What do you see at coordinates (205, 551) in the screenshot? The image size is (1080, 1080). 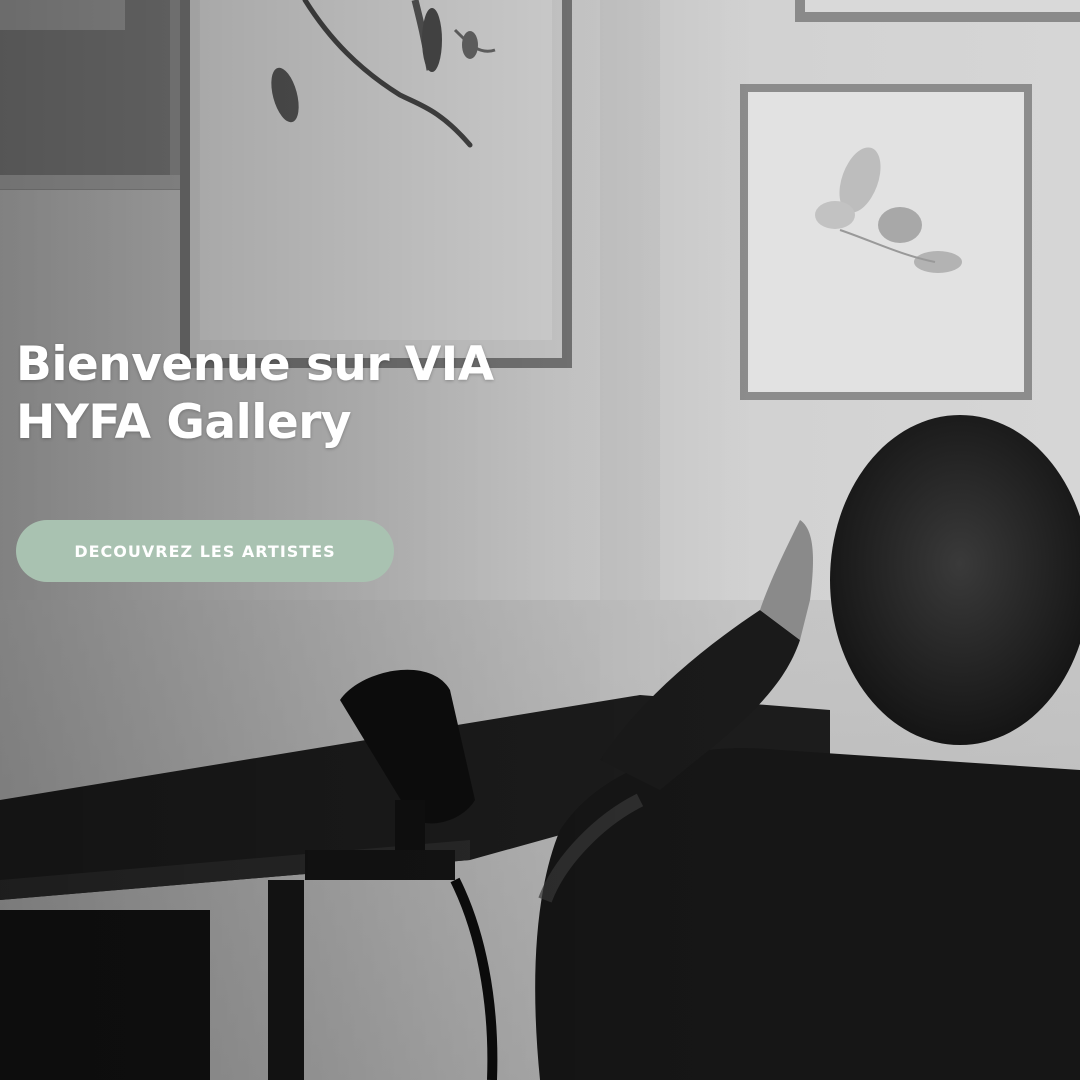 I see `discover-artists-button: DECOUVREZ LES ARTISTES` at bounding box center [205, 551].